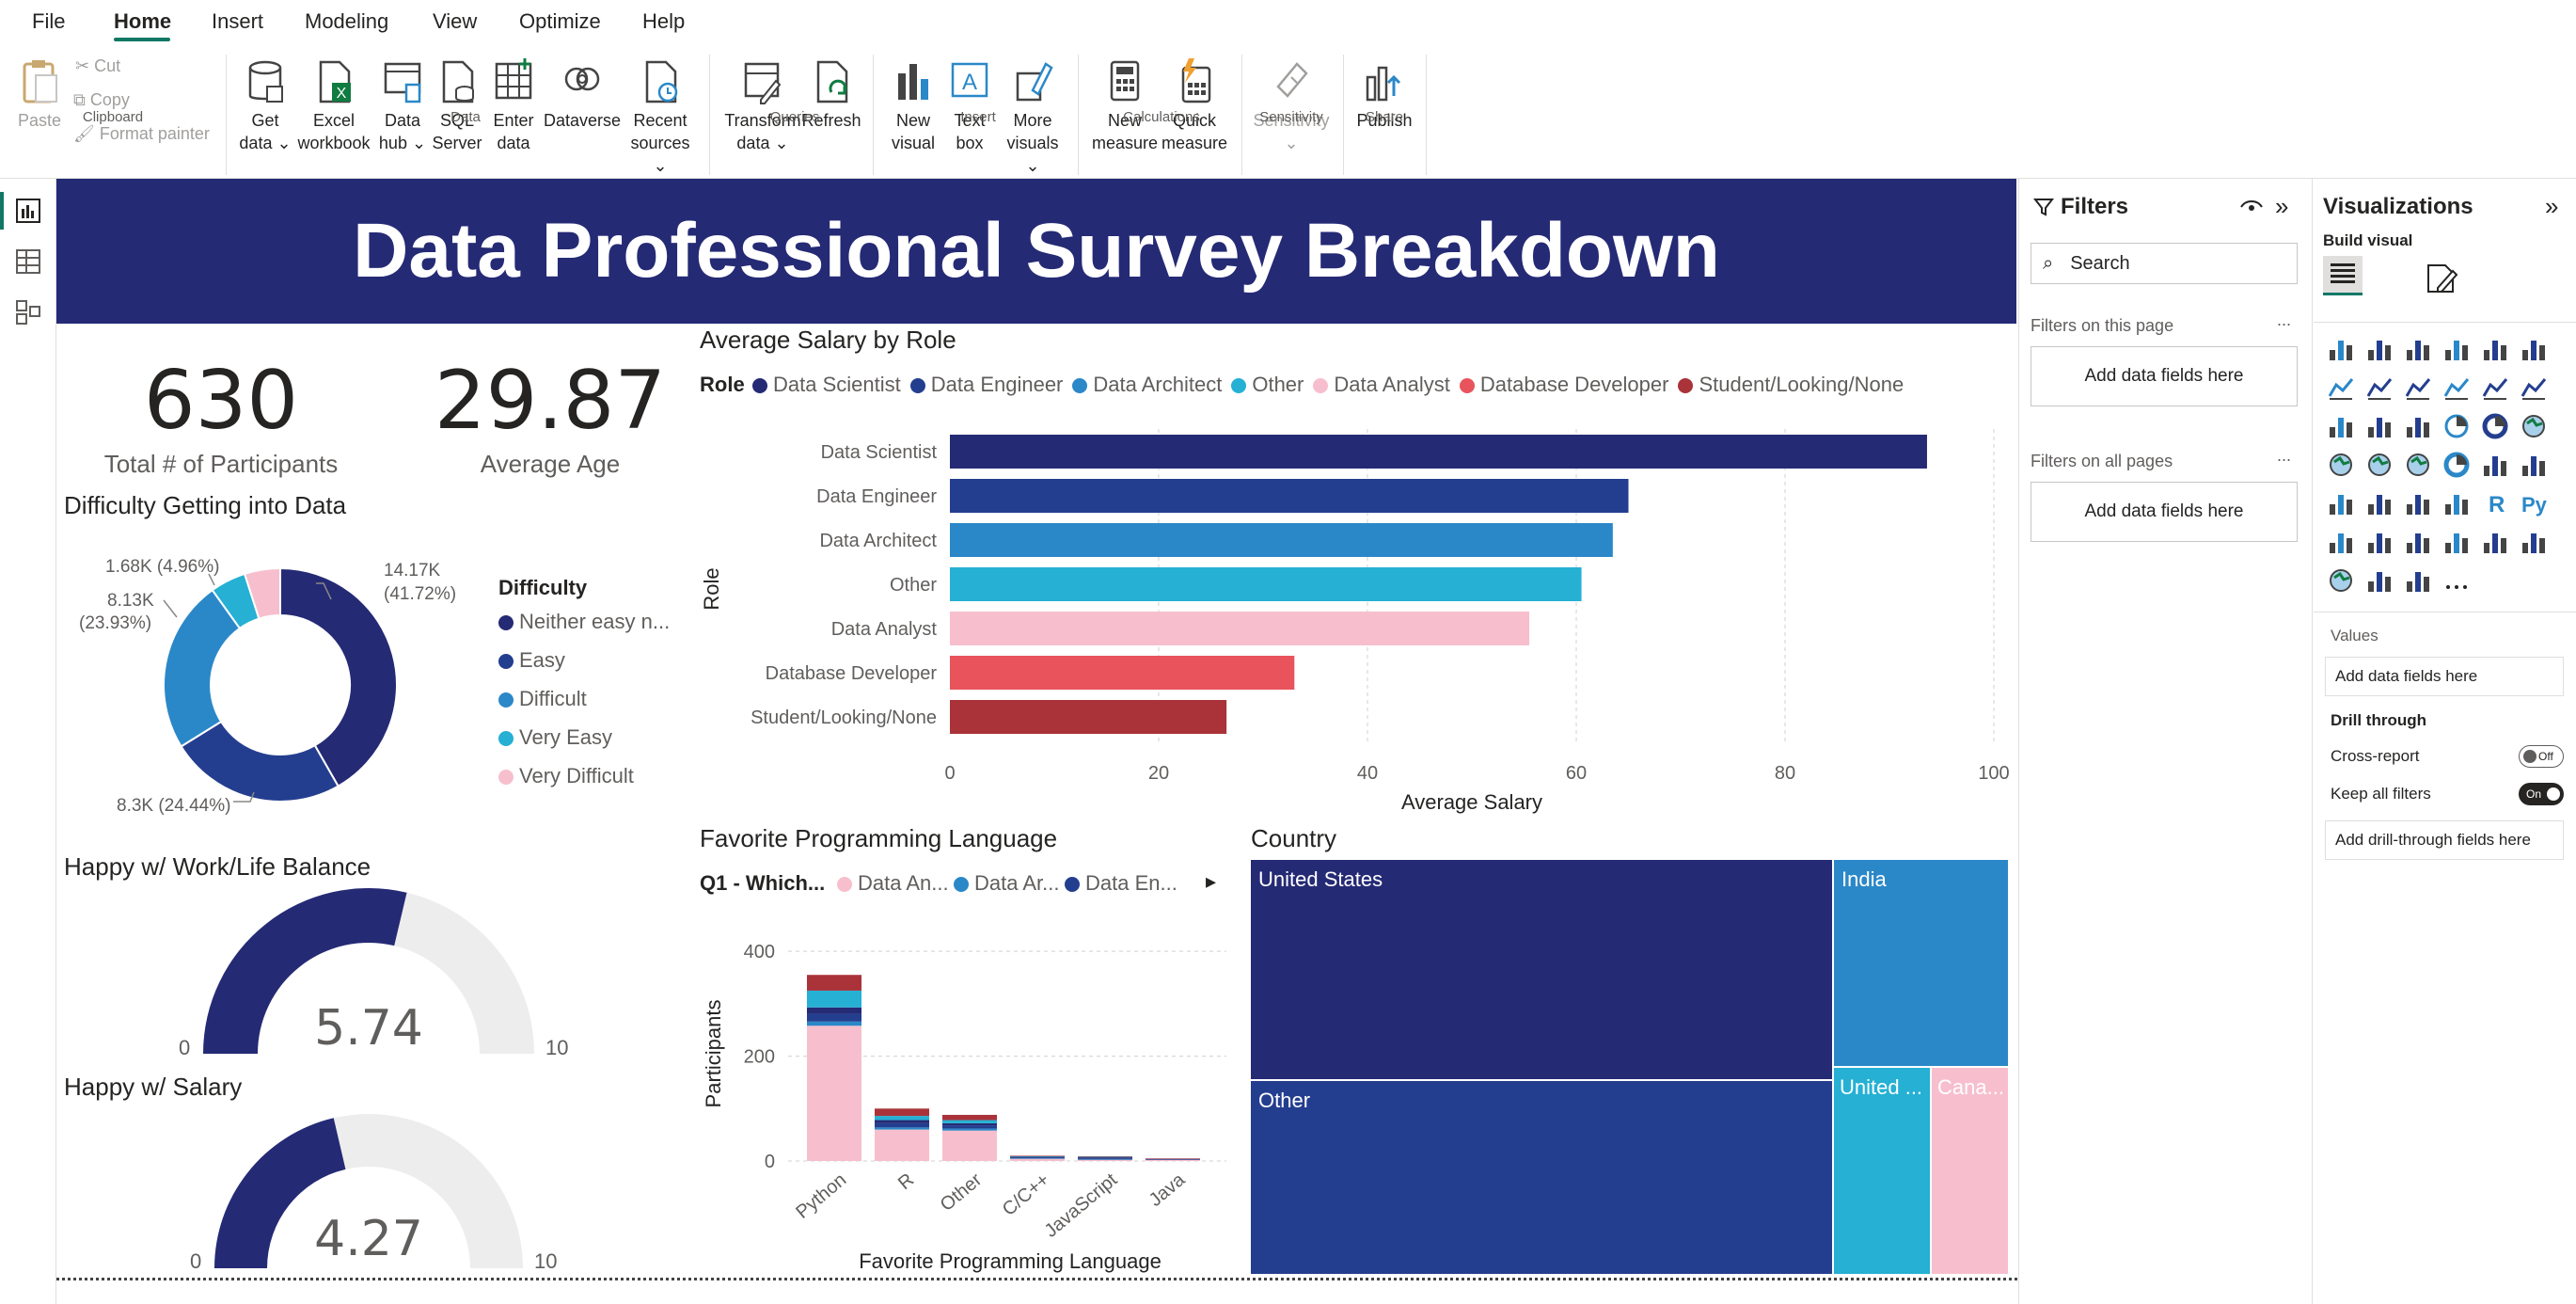 This screenshot has height=1304, width=2576. What do you see at coordinates (2418, 426) in the screenshot?
I see `scatter-icon` at bounding box center [2418, 426].